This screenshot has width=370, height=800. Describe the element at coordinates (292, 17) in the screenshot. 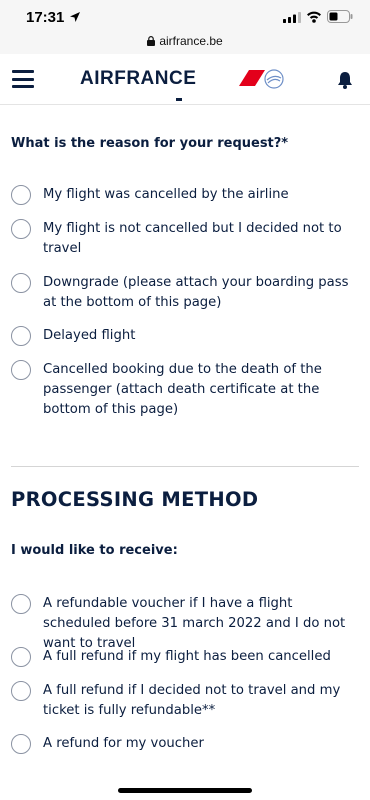

I see `cellular-signal-icon` at that location.